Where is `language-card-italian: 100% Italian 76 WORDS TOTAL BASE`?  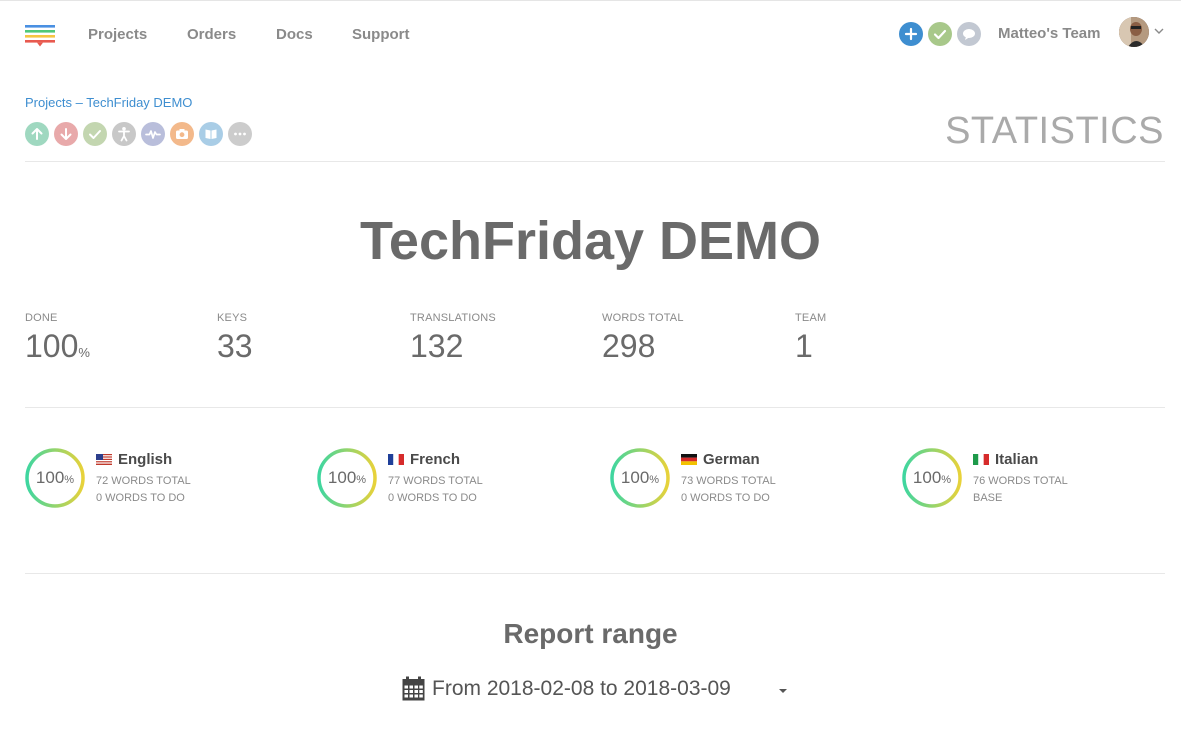
language-card-italian: 100% Italian 76 WORDS TOTAL BASE is located at coordinates (1032, 480).